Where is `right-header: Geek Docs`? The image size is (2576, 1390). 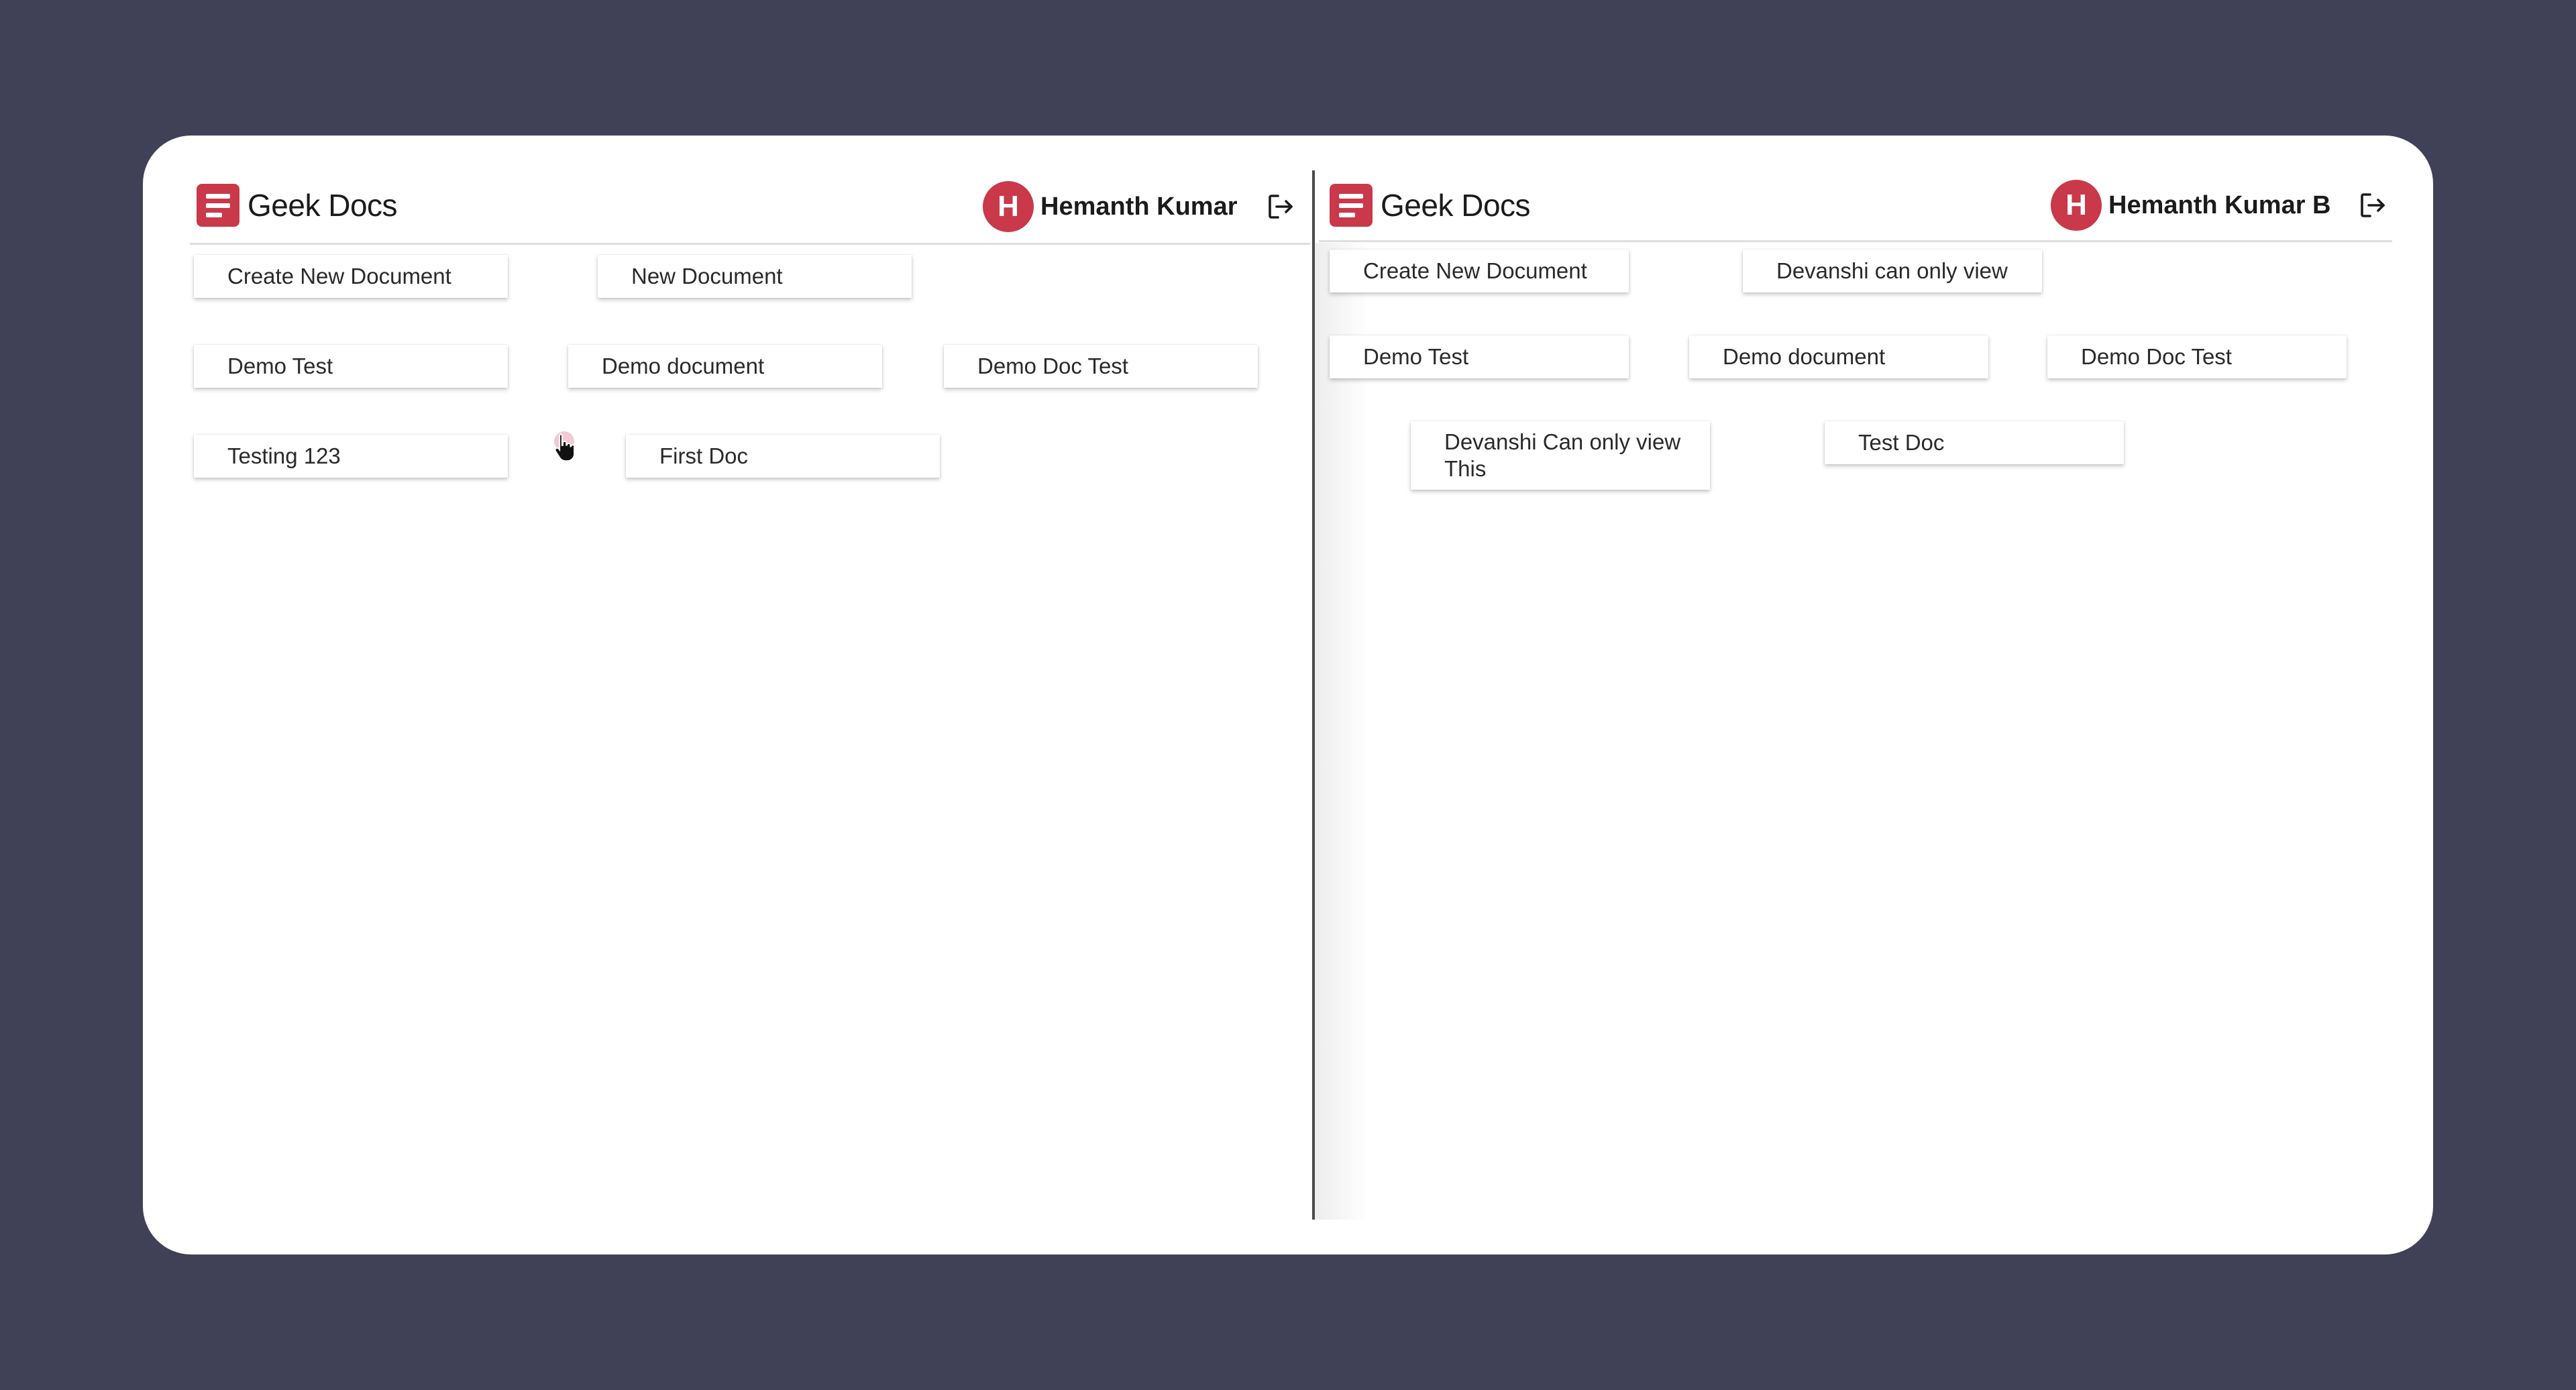 right-header: Geek Docs is located at coordinates (1430, 206).